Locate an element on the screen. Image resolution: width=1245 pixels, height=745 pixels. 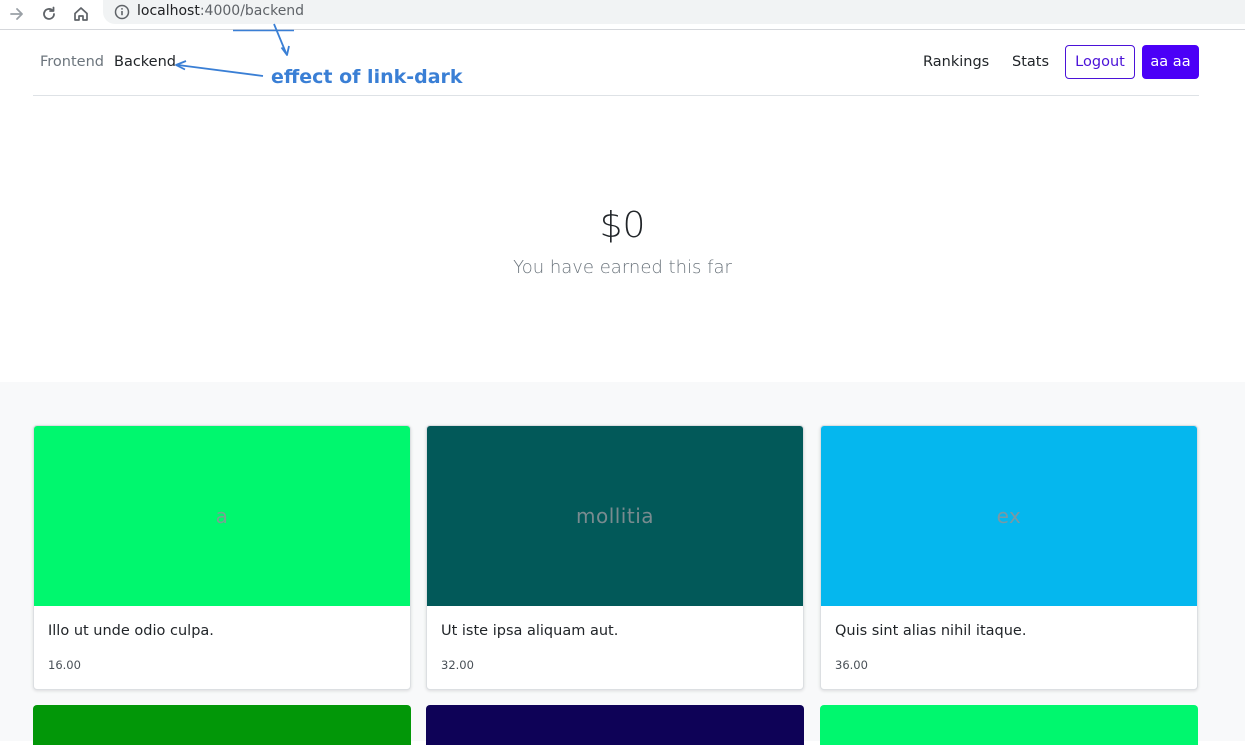
nav-link-stats: Stats is located at coordinates (1030, 62).